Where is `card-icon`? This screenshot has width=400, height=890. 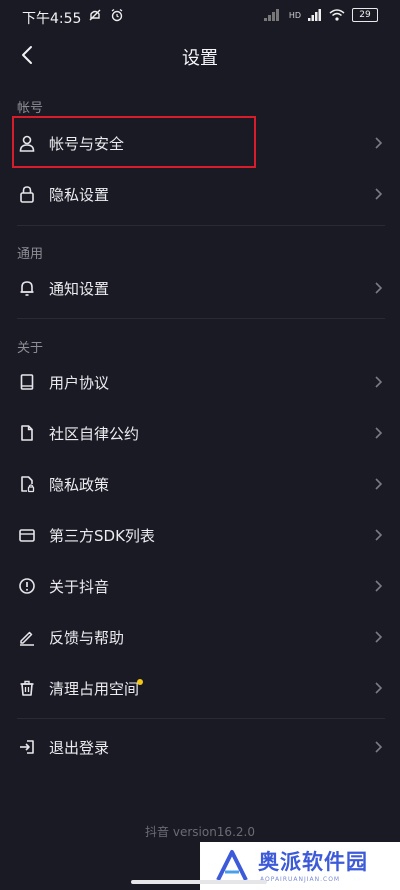
card-icon is located at coordinates (27, 535).